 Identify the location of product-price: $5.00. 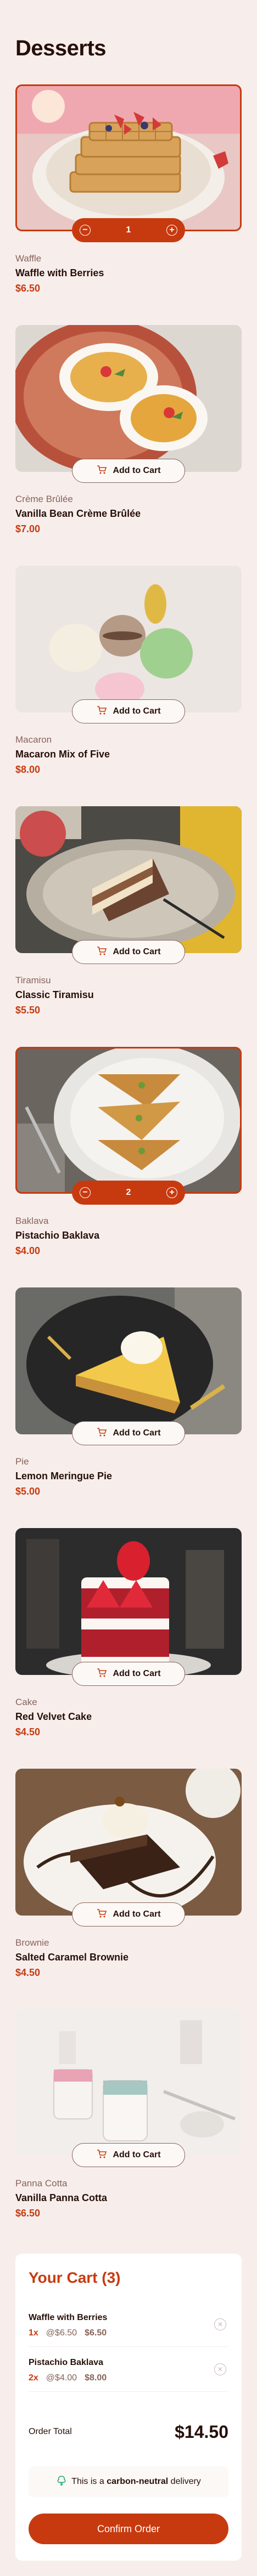
(28, 1491).